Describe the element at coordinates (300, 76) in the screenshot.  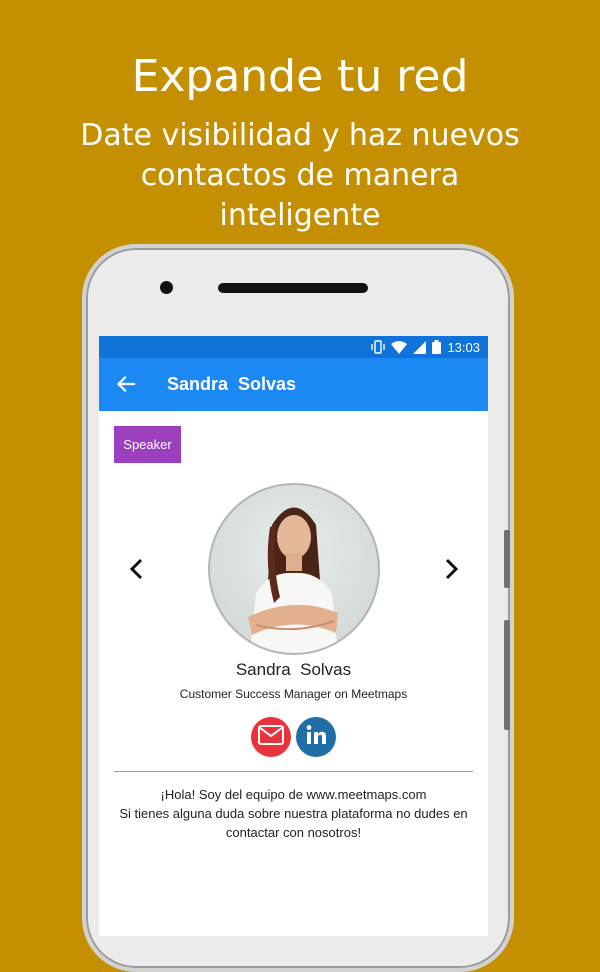
I see `promo-headline: Expande tu red` at that location.